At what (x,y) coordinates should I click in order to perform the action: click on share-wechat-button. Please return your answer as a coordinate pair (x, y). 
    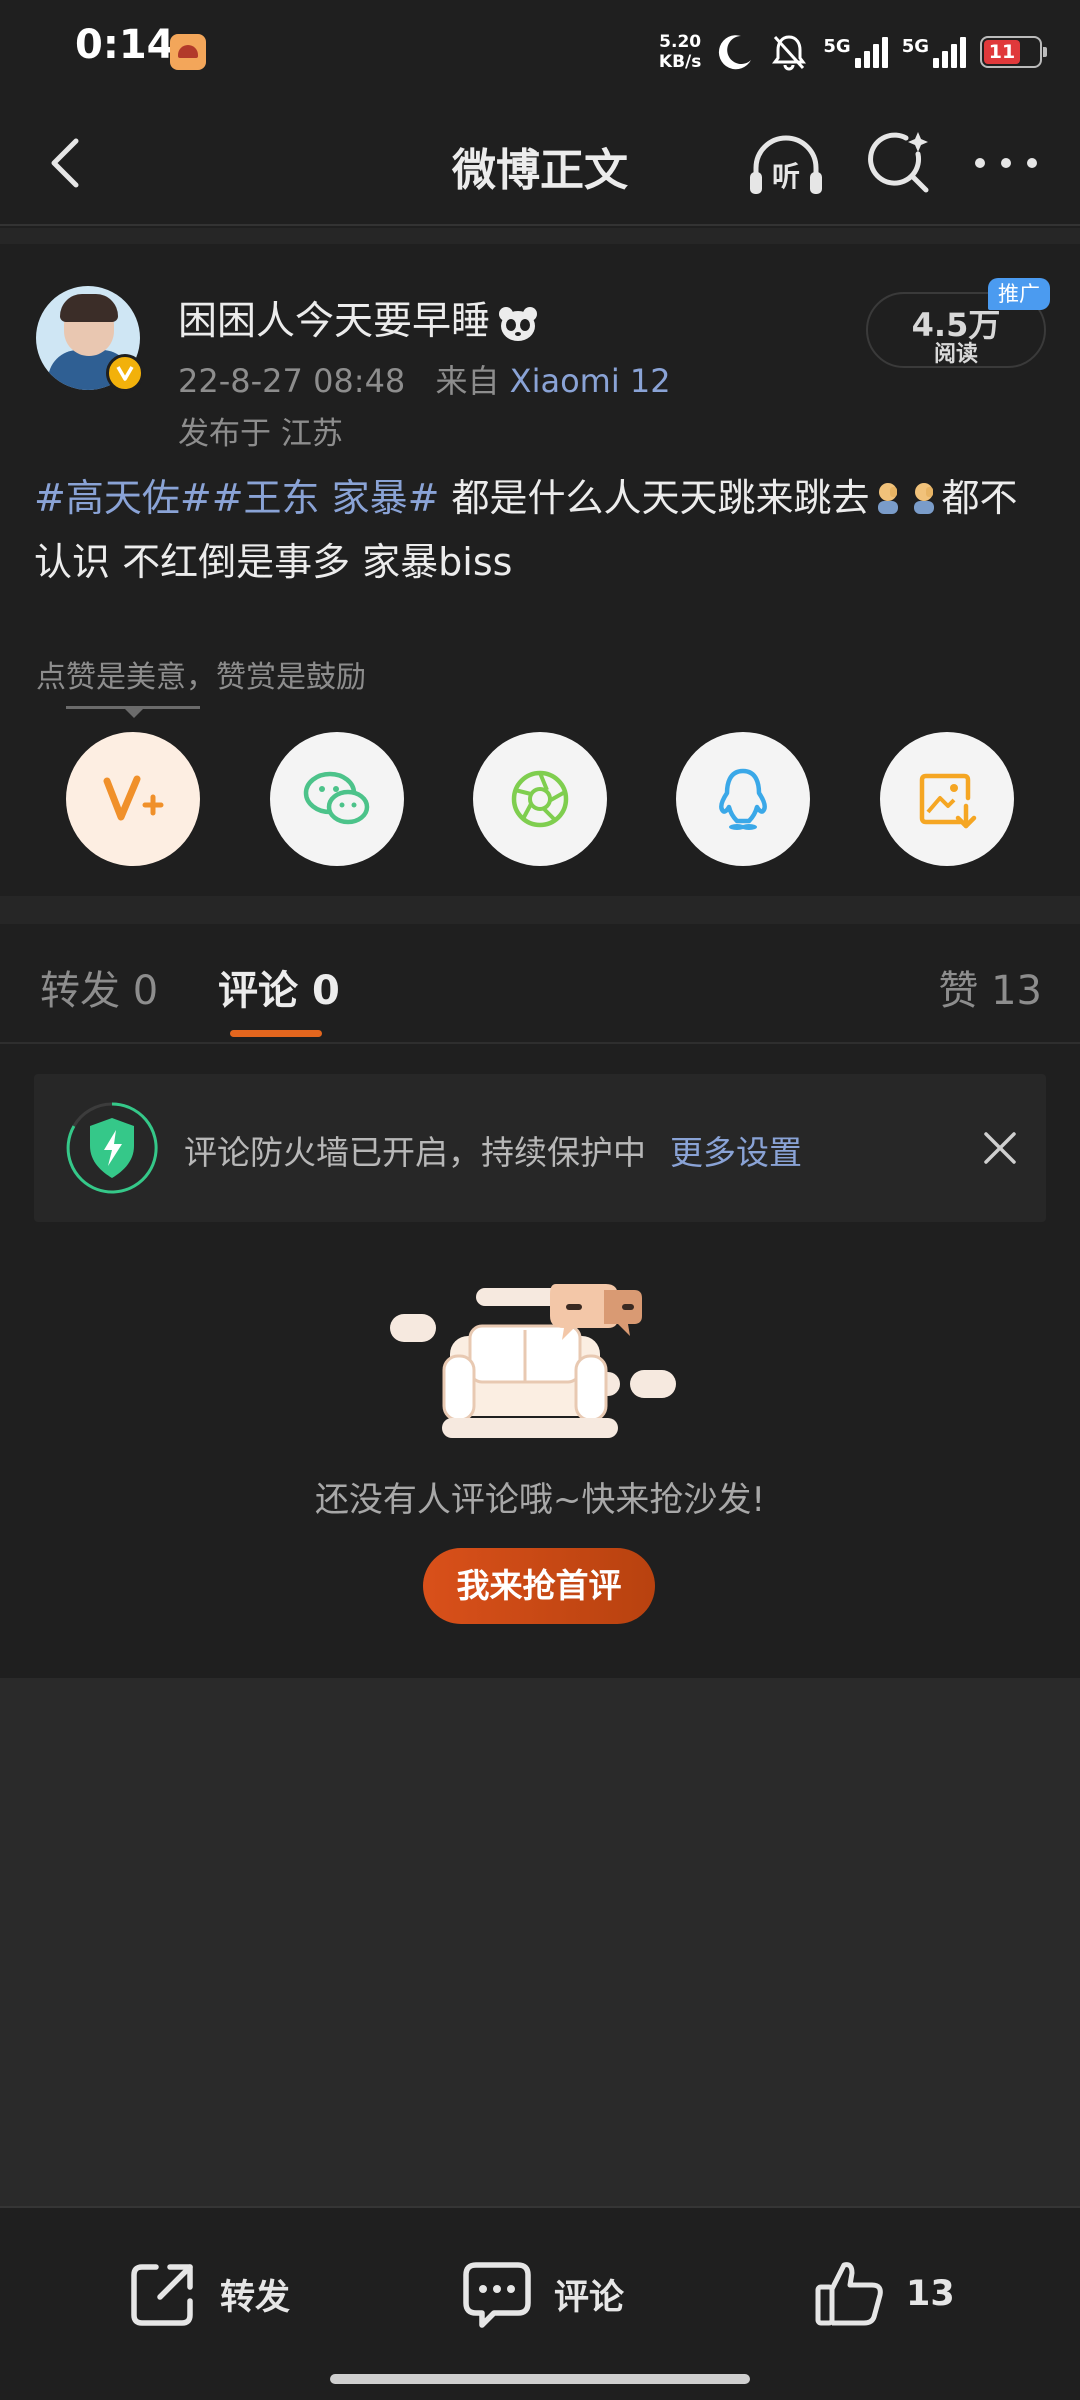
    Looking at the image, I should click on (337, 799).